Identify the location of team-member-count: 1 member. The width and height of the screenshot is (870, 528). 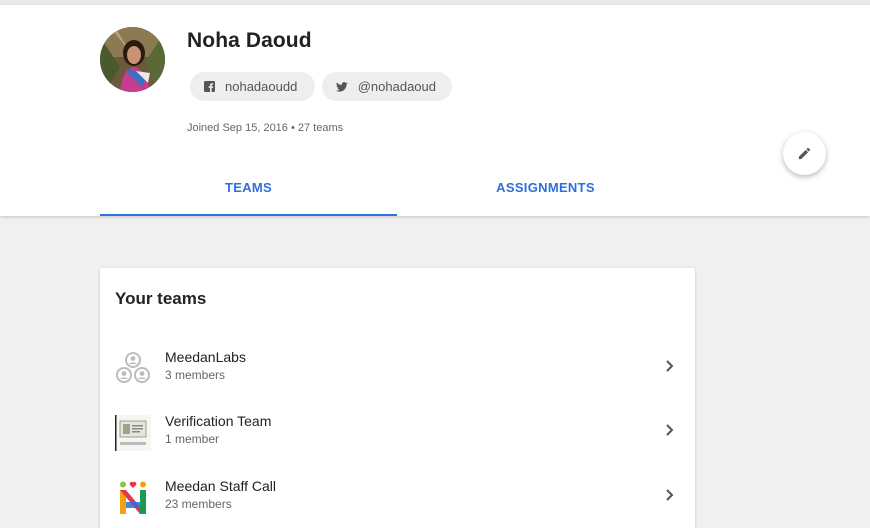
(192, 439).